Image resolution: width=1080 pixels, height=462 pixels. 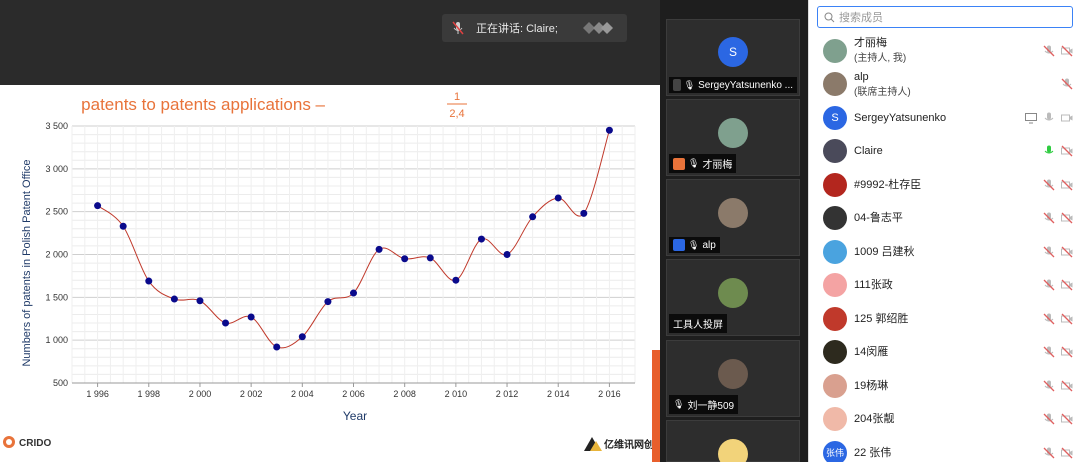 I want to click on member-avatar: 张伟, so click(x=835, y=451).